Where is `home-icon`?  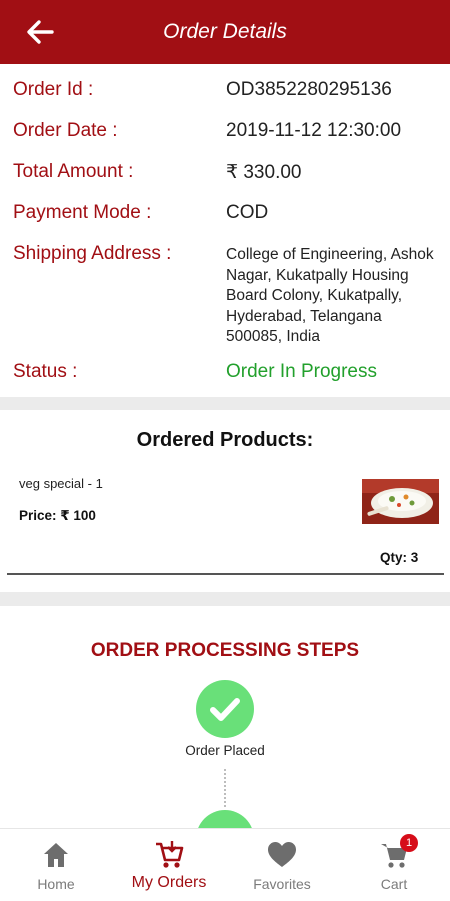 home-icon is located at coordinates (56, 855).